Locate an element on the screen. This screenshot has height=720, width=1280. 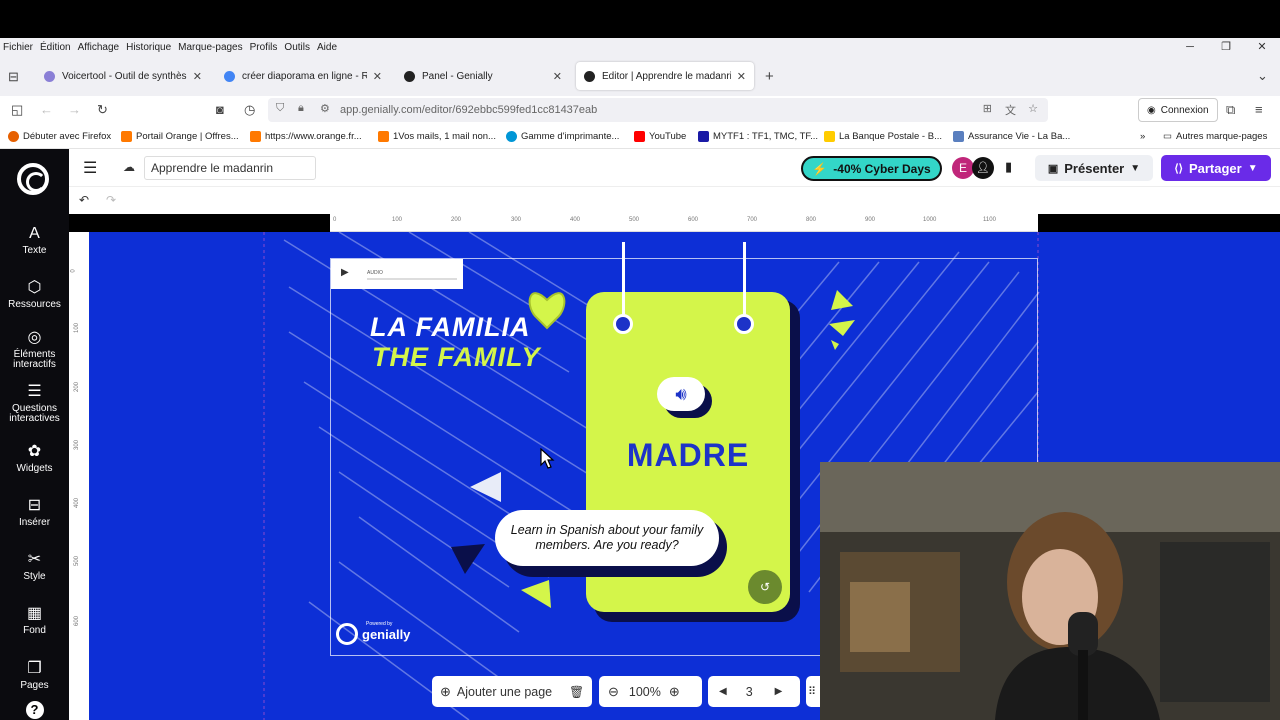
menu-fichier: Fichier is located at coordinates (18, 47).